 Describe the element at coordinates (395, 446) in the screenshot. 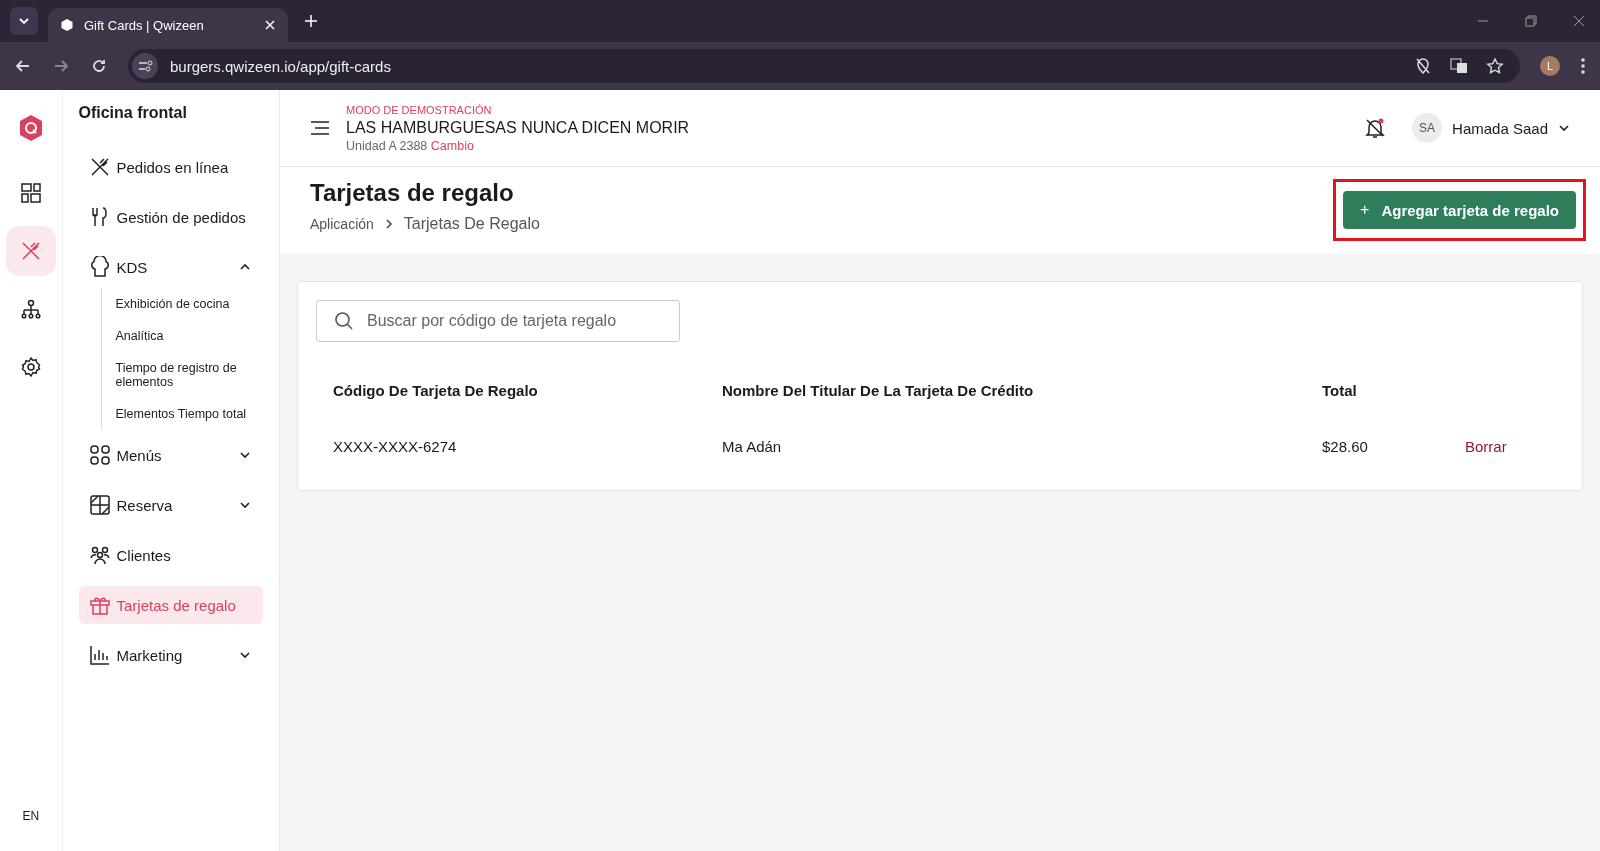

I see `table-cell-text: XXXX-XXXX-6274` at that location.